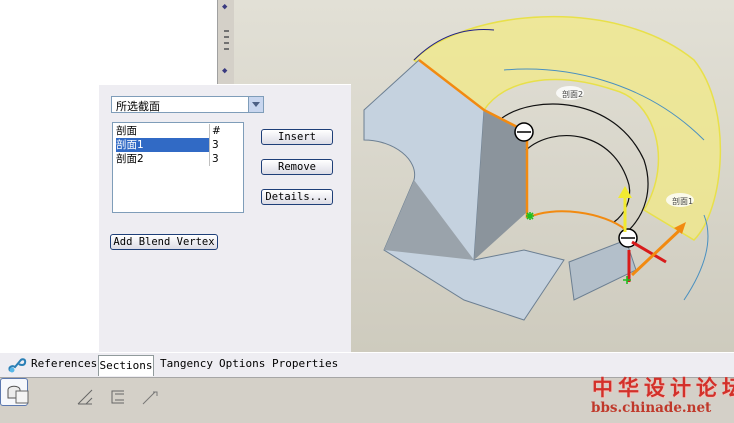 The height and width of the screenshot is (423, 734). Describe the element at coordinates (216, 131) in the screenshot. I see `column-header-count: #` at that location.